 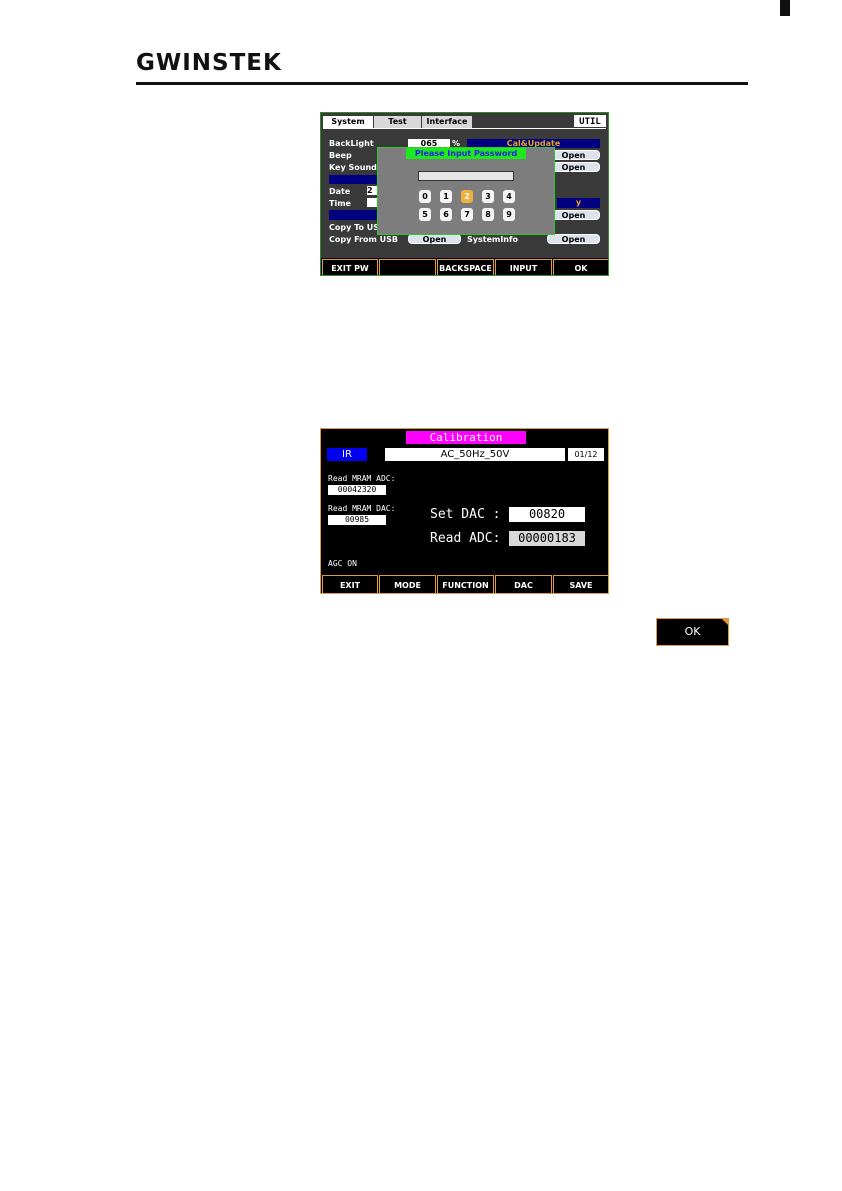 I want to click on tab-test: Test, so click(x=397, y=122).